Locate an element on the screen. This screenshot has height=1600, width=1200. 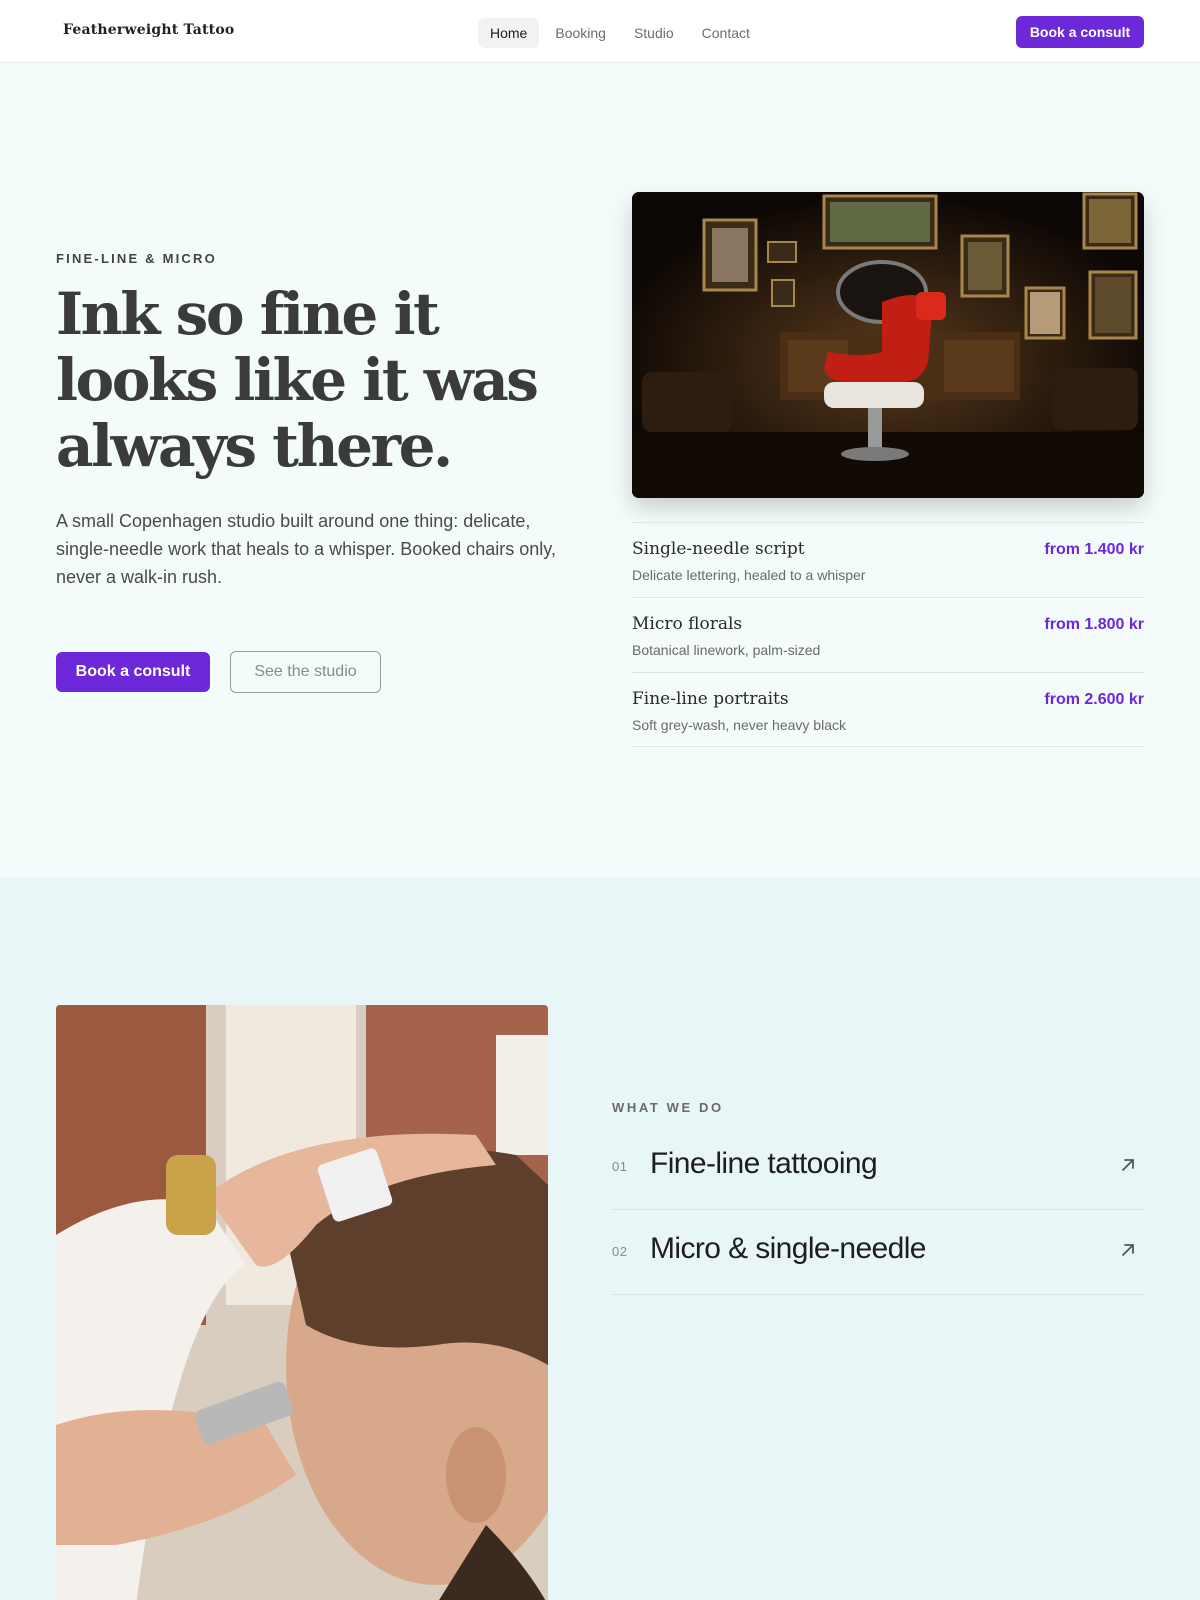
nav-links: Home Booking Studio Contact is located at coordinates (620, 33).